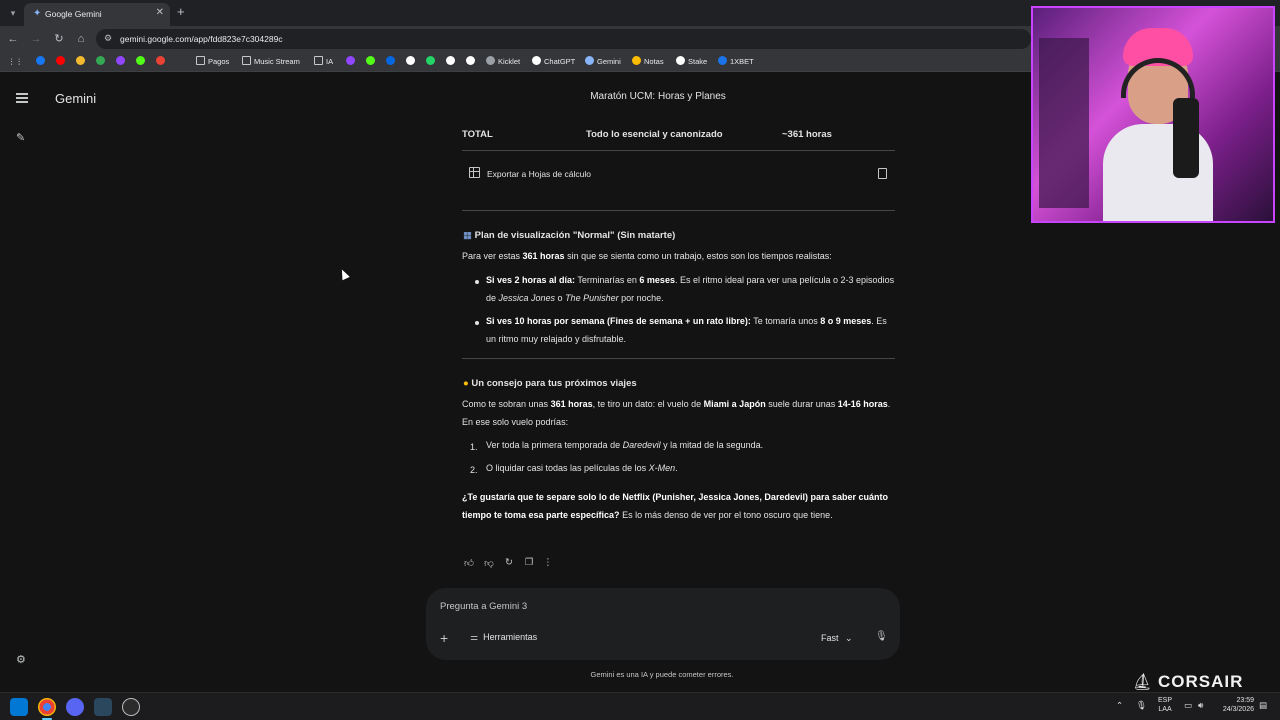  I want to click on chevron-up-icon: ⌃, so click(1119, 705).